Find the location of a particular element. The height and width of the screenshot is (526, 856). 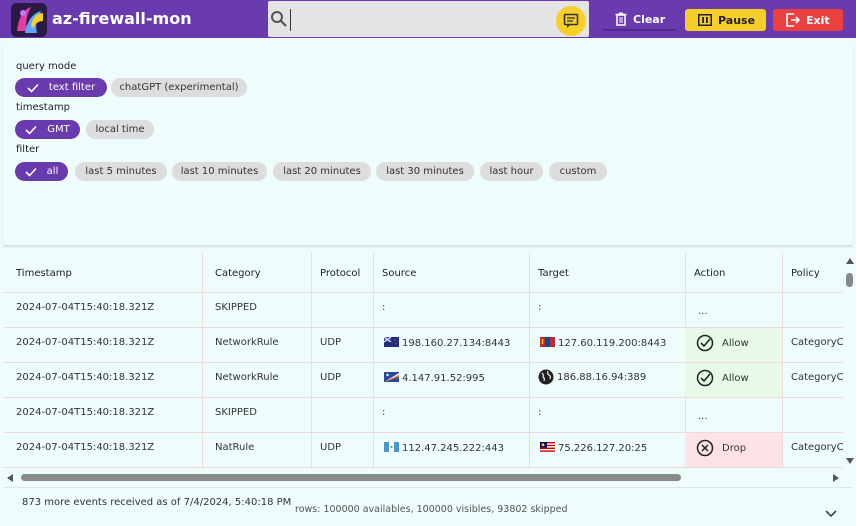

chip-label: last 10 minutes is located at coordinates (219, 171).